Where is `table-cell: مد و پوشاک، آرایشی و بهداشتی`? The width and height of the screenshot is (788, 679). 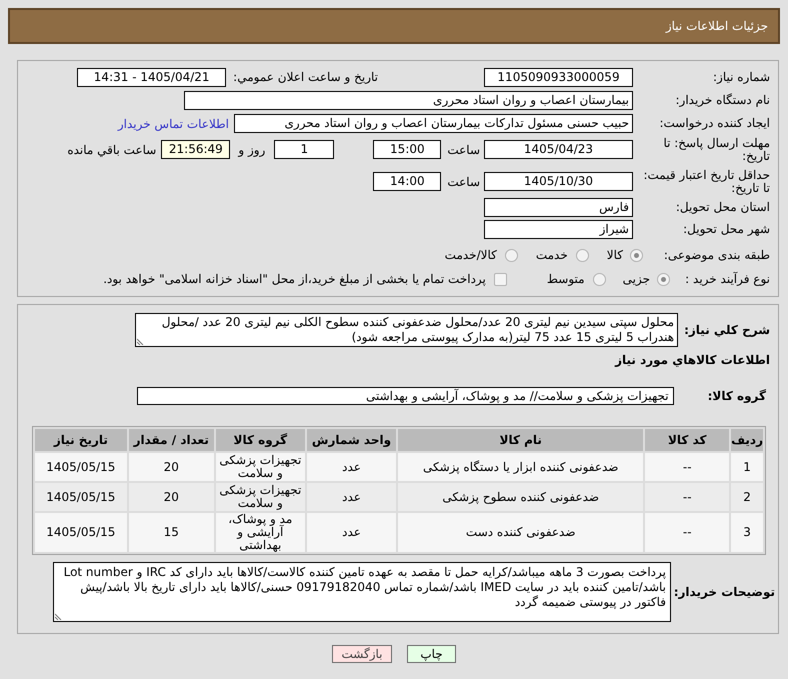 table-cell: مد و پوشاک، آرایشی و بهداشتی is located at coordinates (260, 532).